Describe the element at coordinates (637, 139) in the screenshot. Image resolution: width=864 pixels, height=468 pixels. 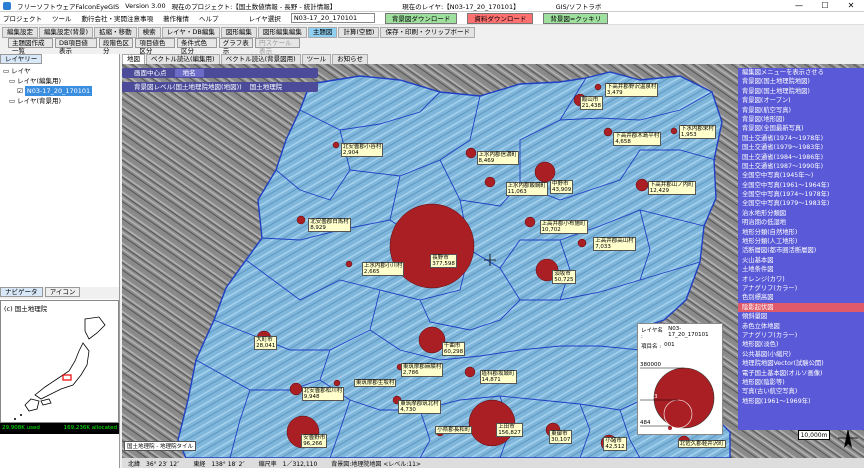
I see `city-label: 下高井郡木島平村 4,658` at that location.